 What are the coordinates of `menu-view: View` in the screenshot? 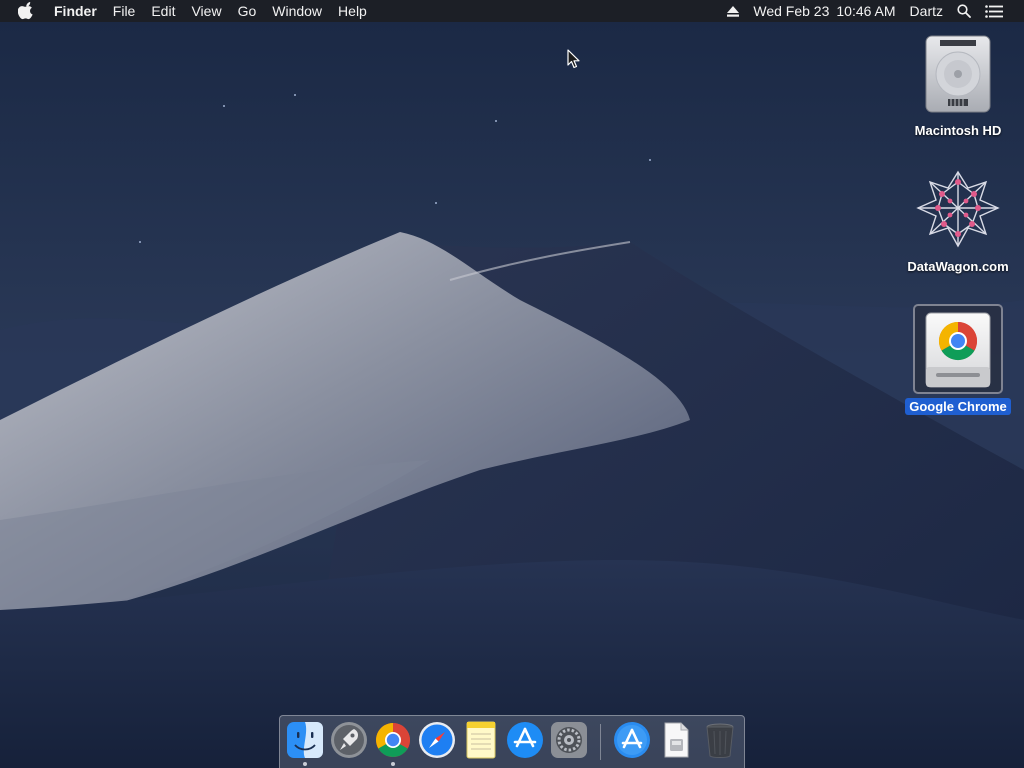 It's located at (206, 11).